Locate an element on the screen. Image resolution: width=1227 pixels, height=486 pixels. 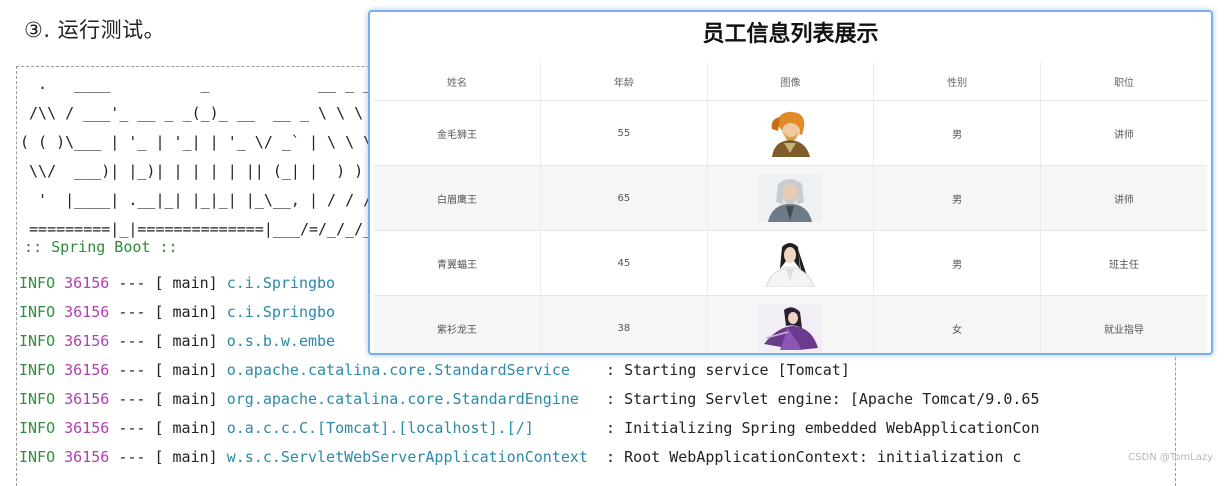
cell-age: 55 is located at coordinates (624, 133).